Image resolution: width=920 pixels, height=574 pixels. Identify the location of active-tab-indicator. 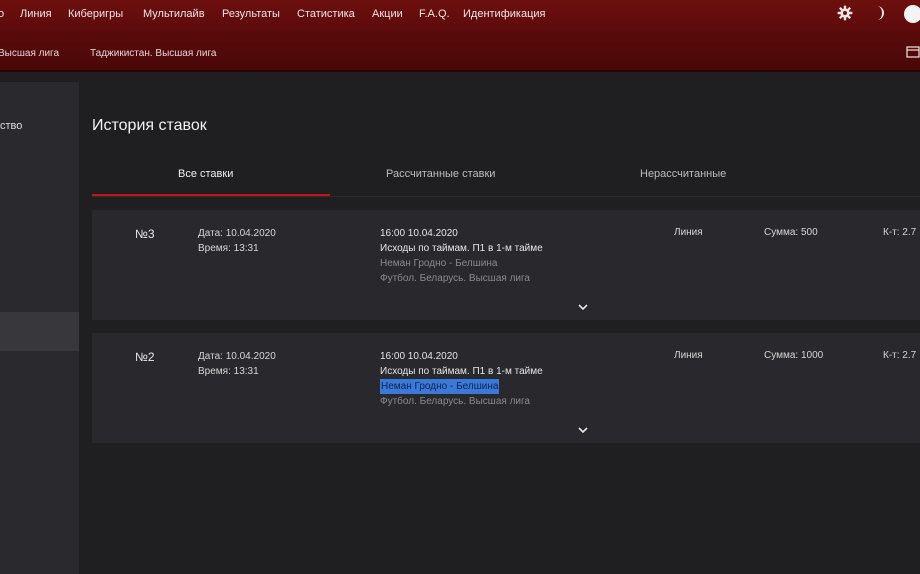
(211, 195).